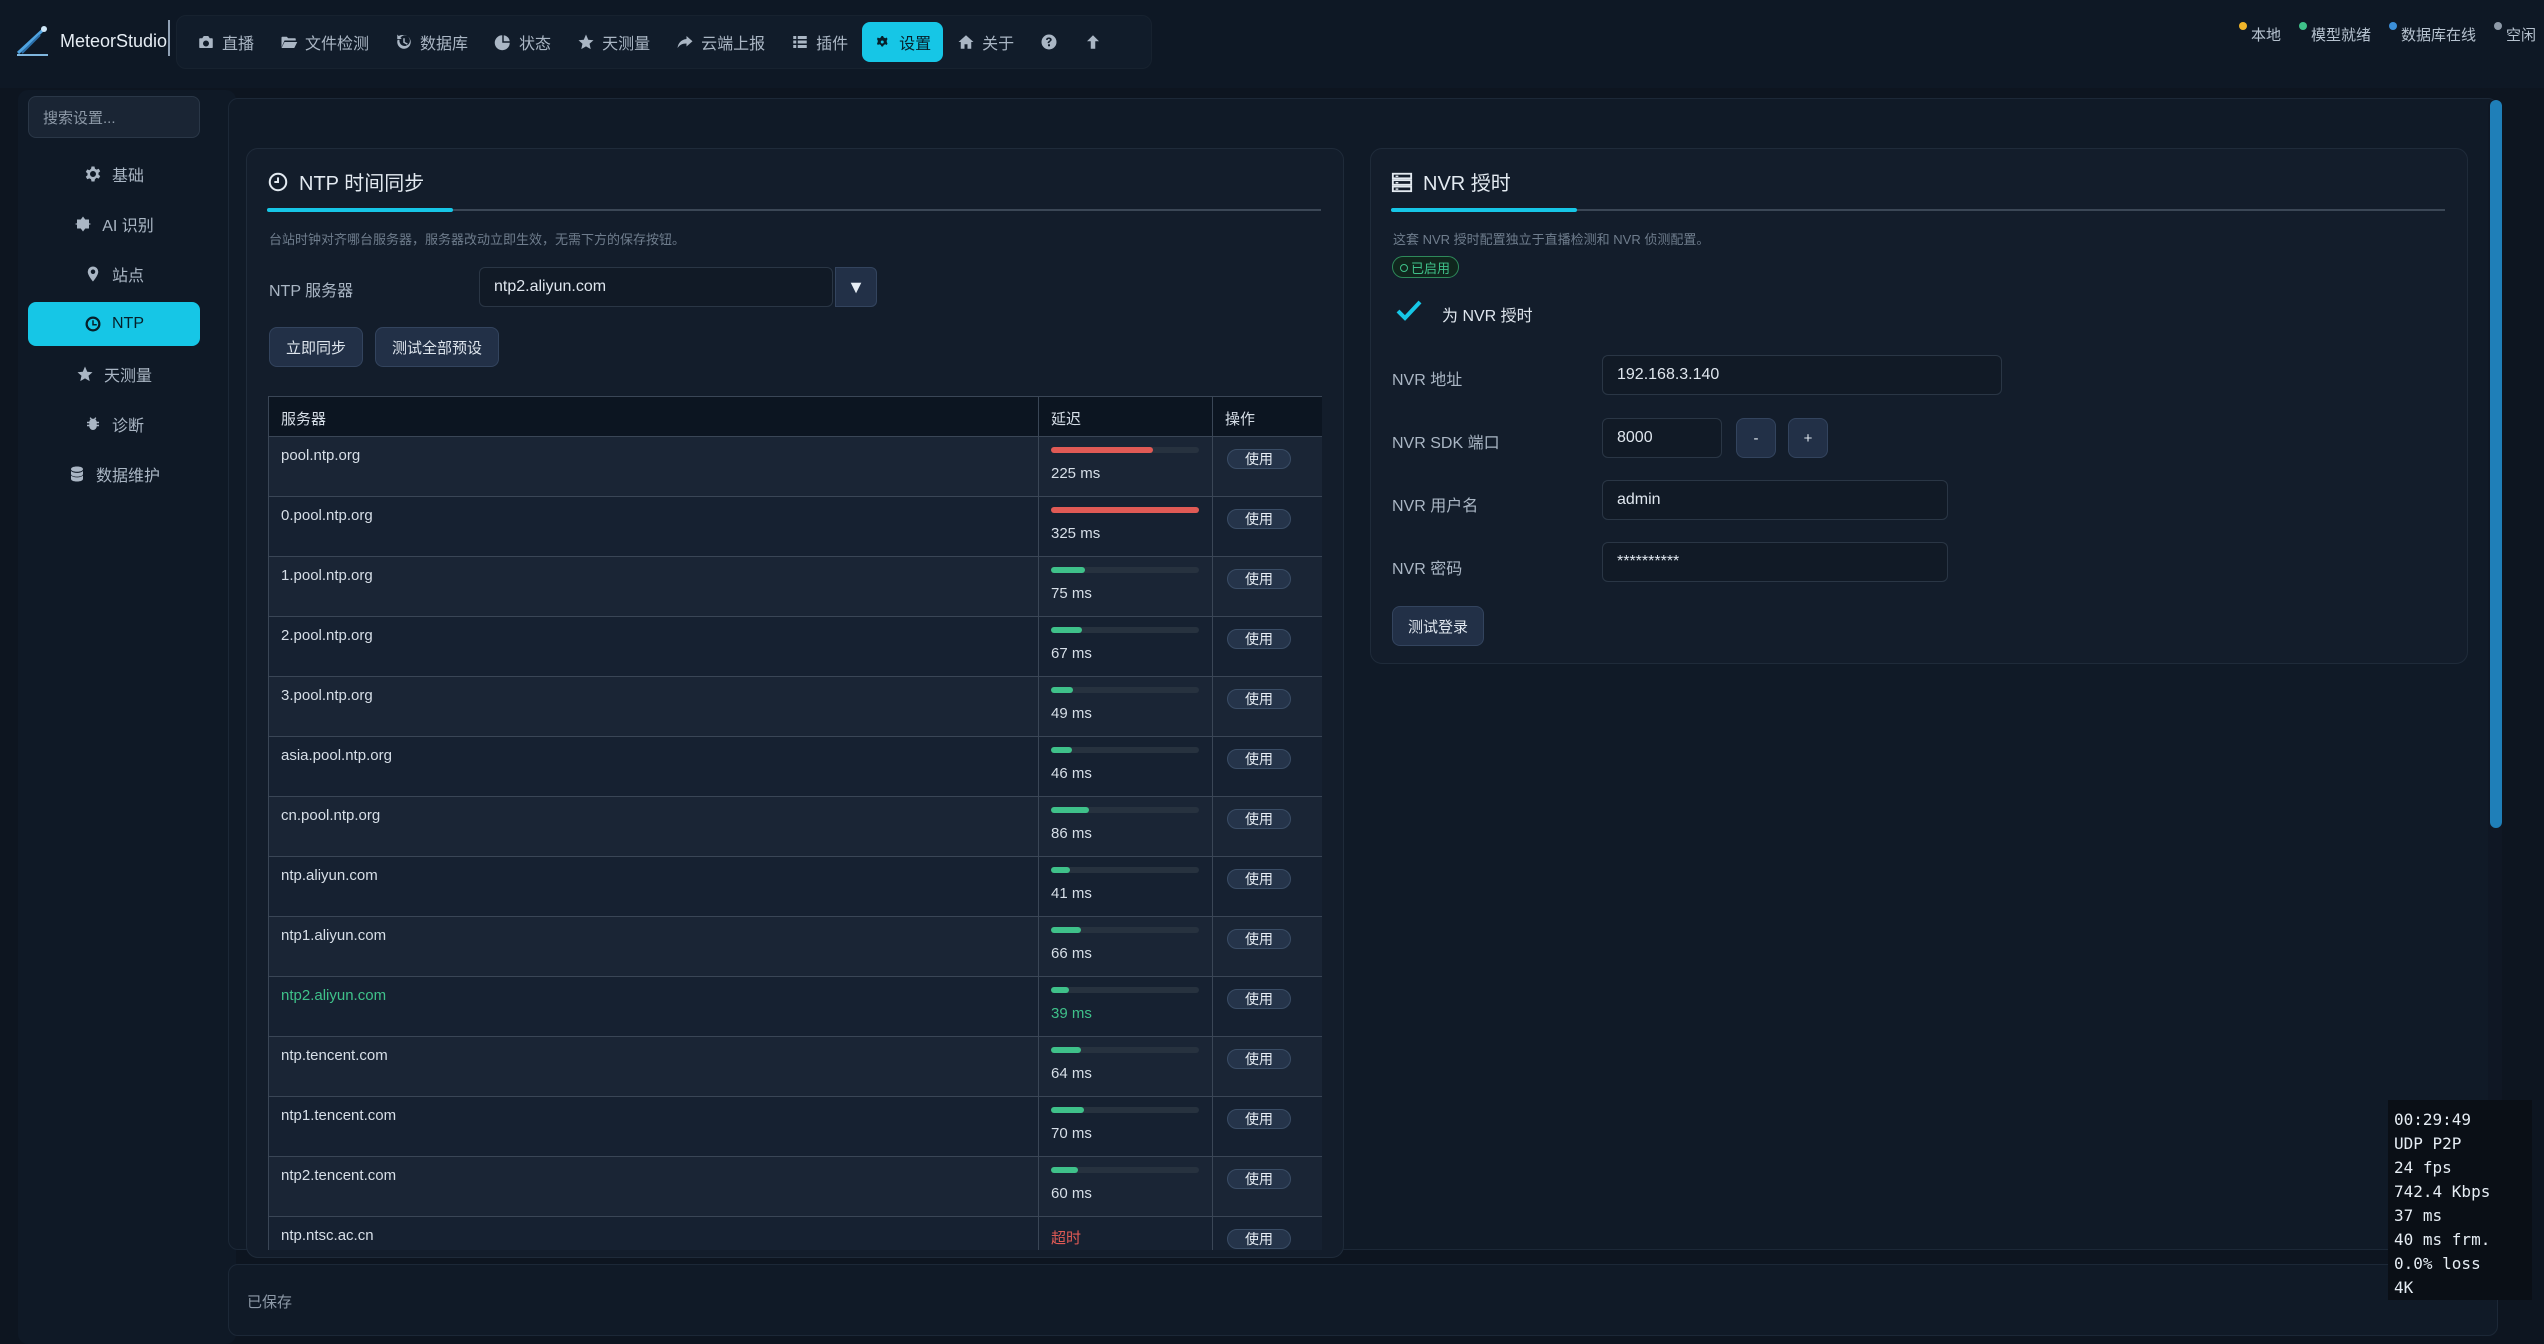 The image size is (2544, 1344). Describe the element at coordinates (613, 42) in the screenshot. I see `nav-astrometry: 天测量` at that location.